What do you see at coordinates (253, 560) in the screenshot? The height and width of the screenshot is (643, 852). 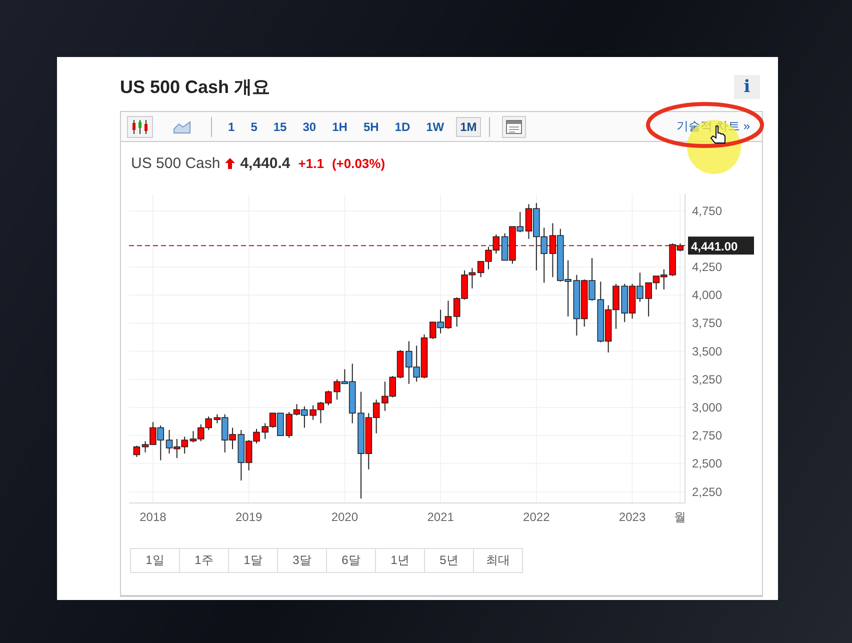 I see `range-button: 1달` at bounding box center [253, 560].